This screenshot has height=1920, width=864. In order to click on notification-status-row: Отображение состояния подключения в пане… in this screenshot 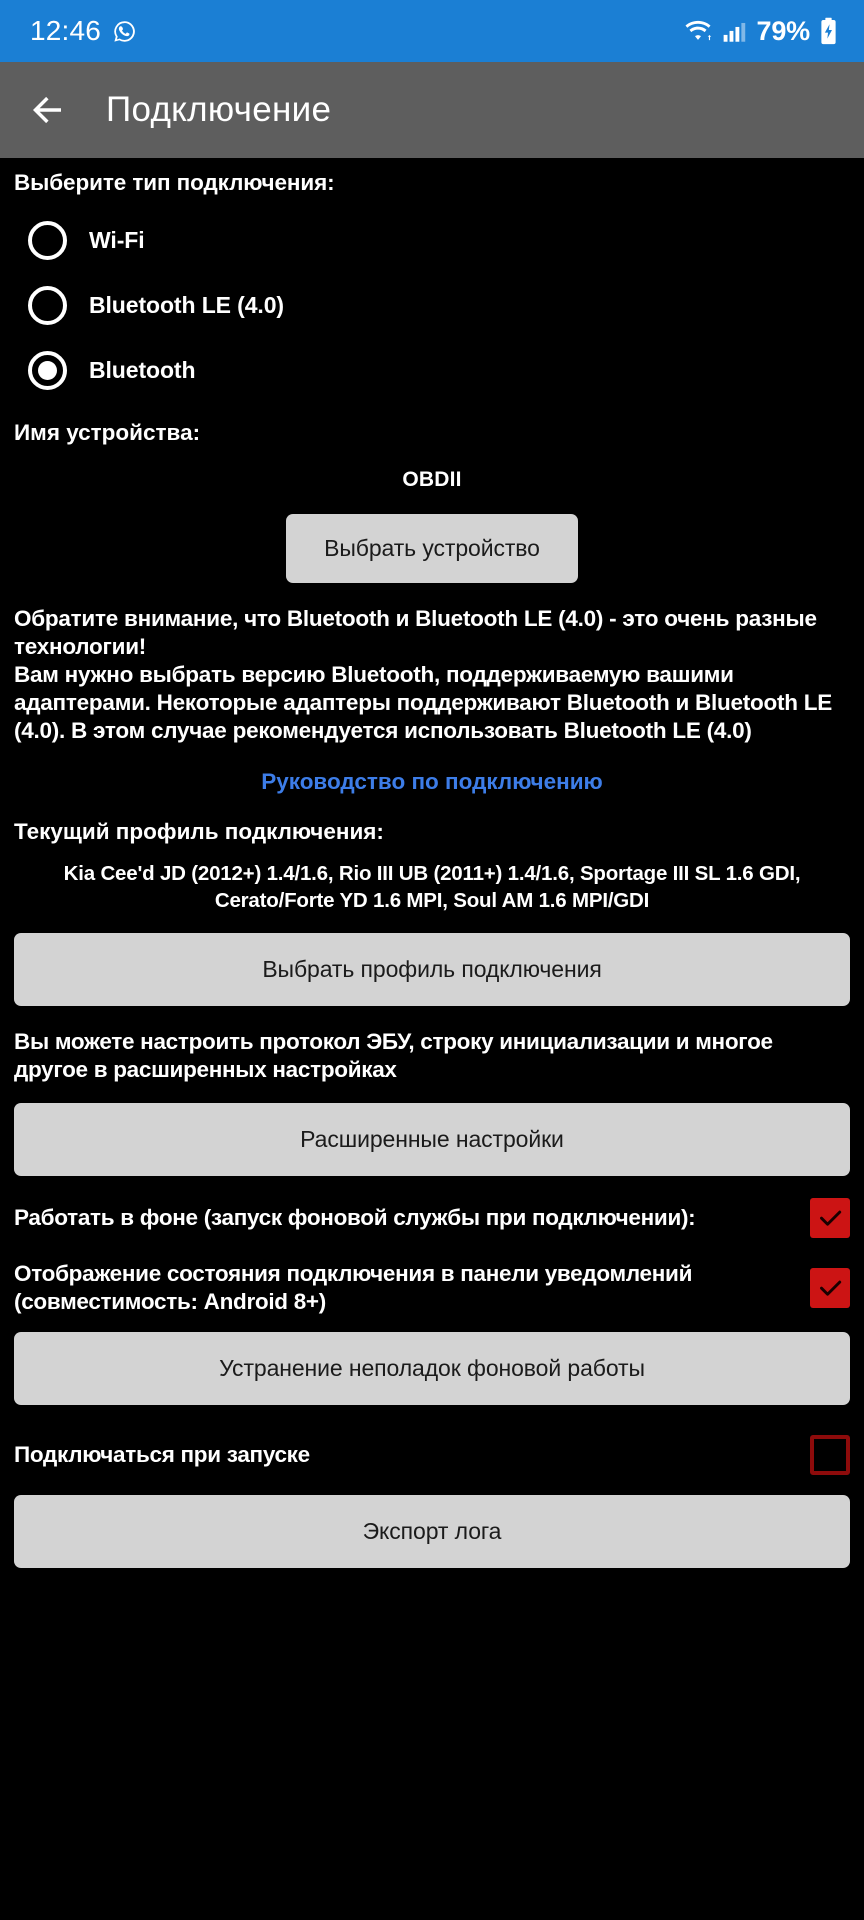, I will do `click(432, 1288)`.